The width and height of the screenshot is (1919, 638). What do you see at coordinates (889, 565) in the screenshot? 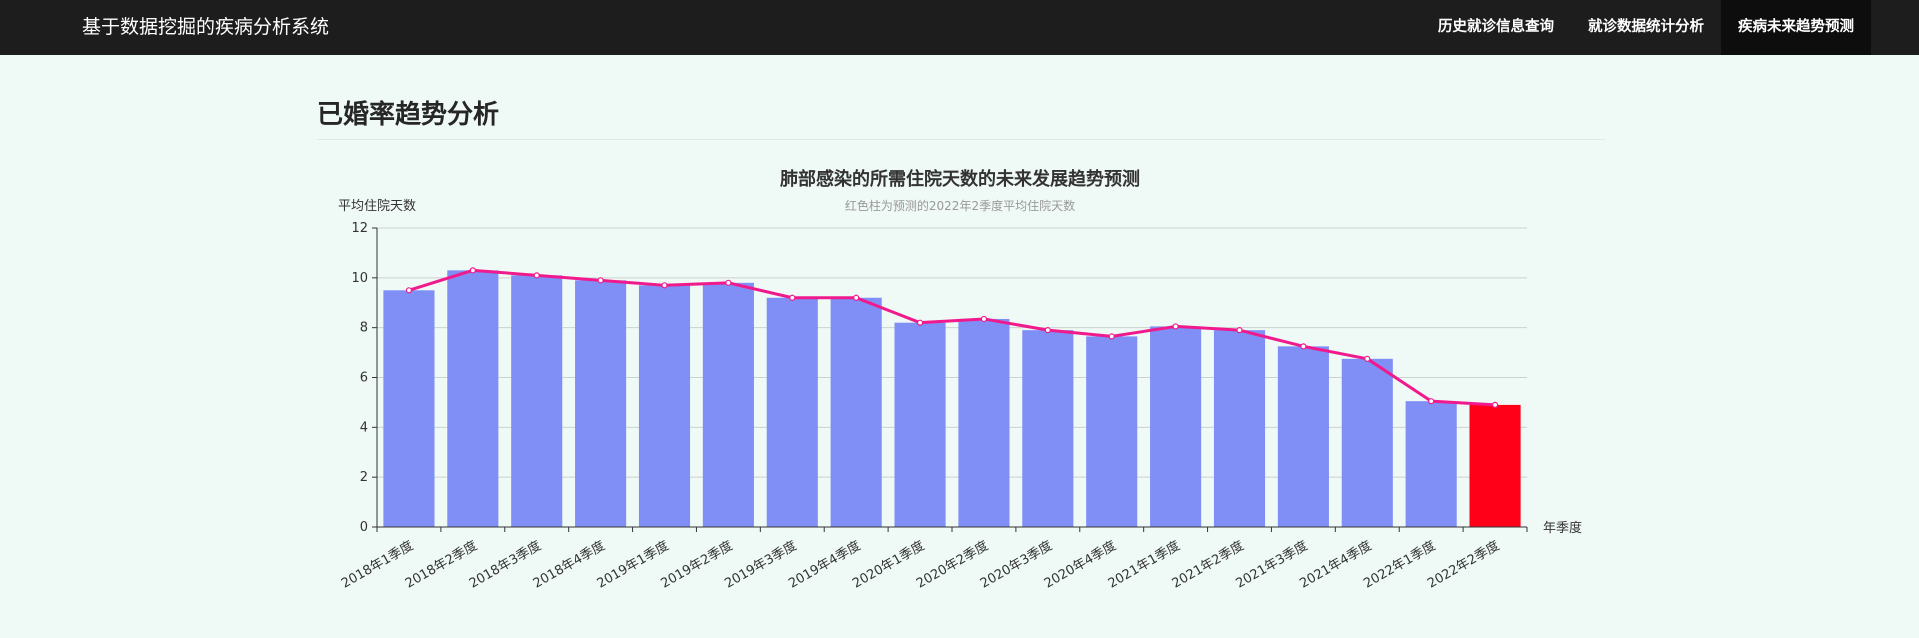
I see `x-tick-label: 2020年1季度` at bounding box center [889, 565].